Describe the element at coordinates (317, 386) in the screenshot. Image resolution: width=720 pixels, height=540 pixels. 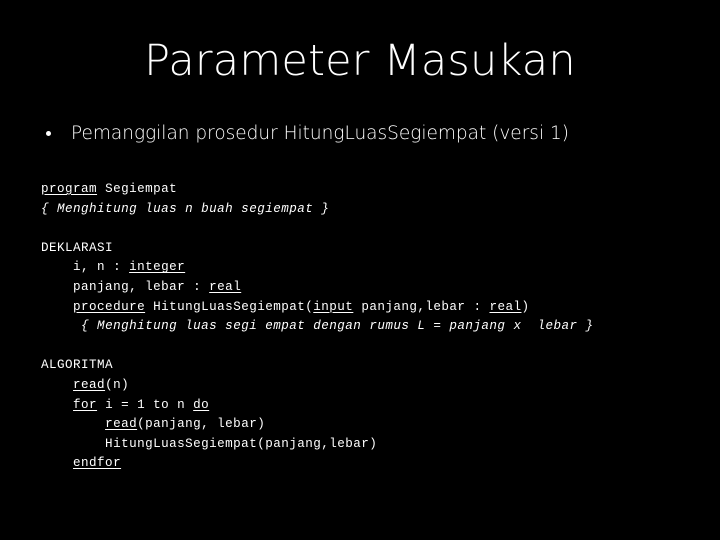
I see `code-line: read(n)` at that location.